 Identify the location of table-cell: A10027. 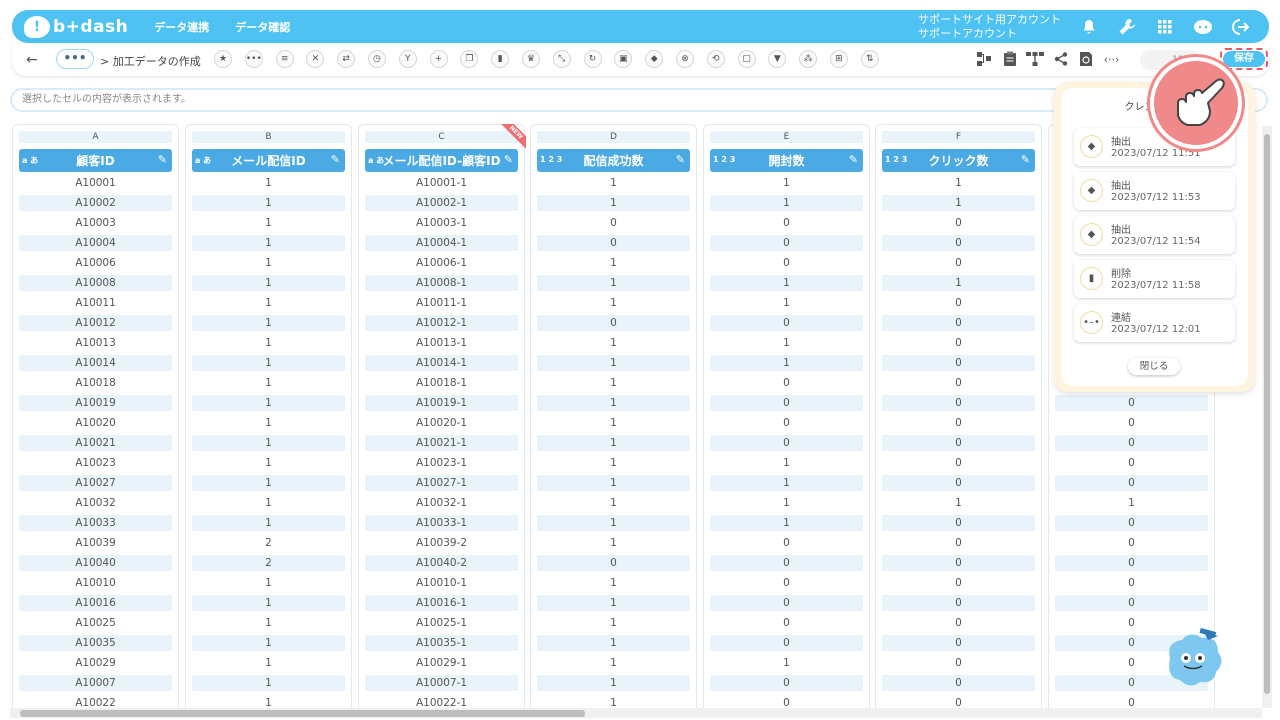
(95, 483).